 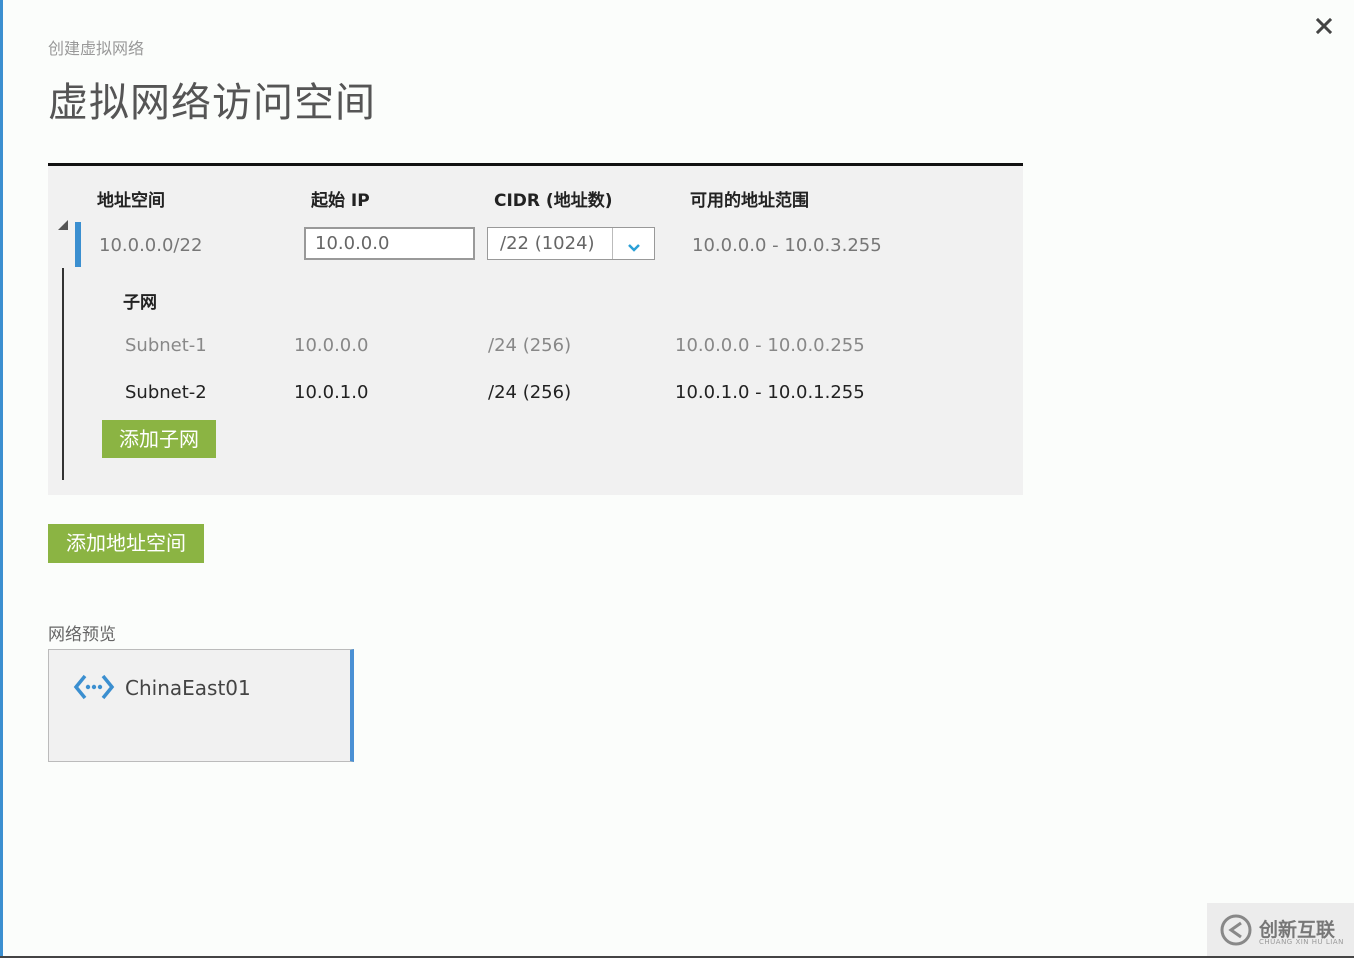 What do you see at coordinates (749, 201) in the screenshot?
I see `header-range: 可用的地址范围` at bounding box center [749, 201].